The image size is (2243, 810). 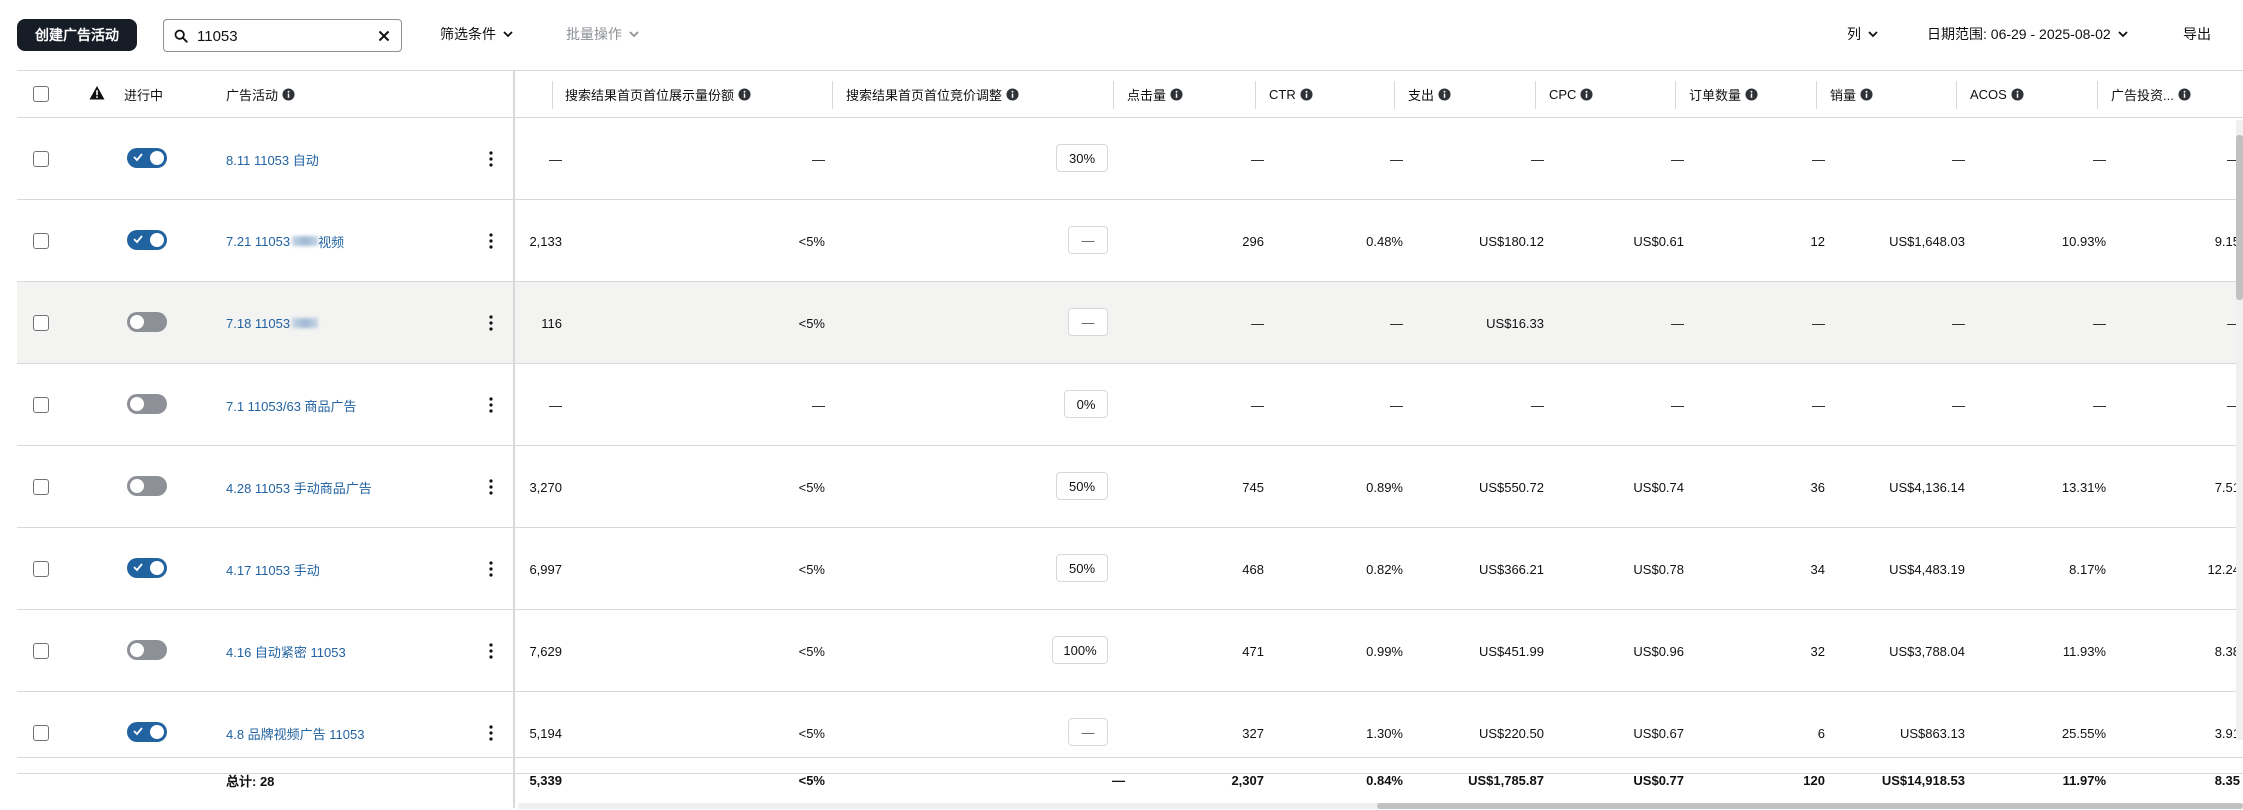 What do you see at coordinates (658, 94) in the screenshot?
I see `header-impression-share: 搜索结果首页首位展示量份额` at bounding box center [658, 94].